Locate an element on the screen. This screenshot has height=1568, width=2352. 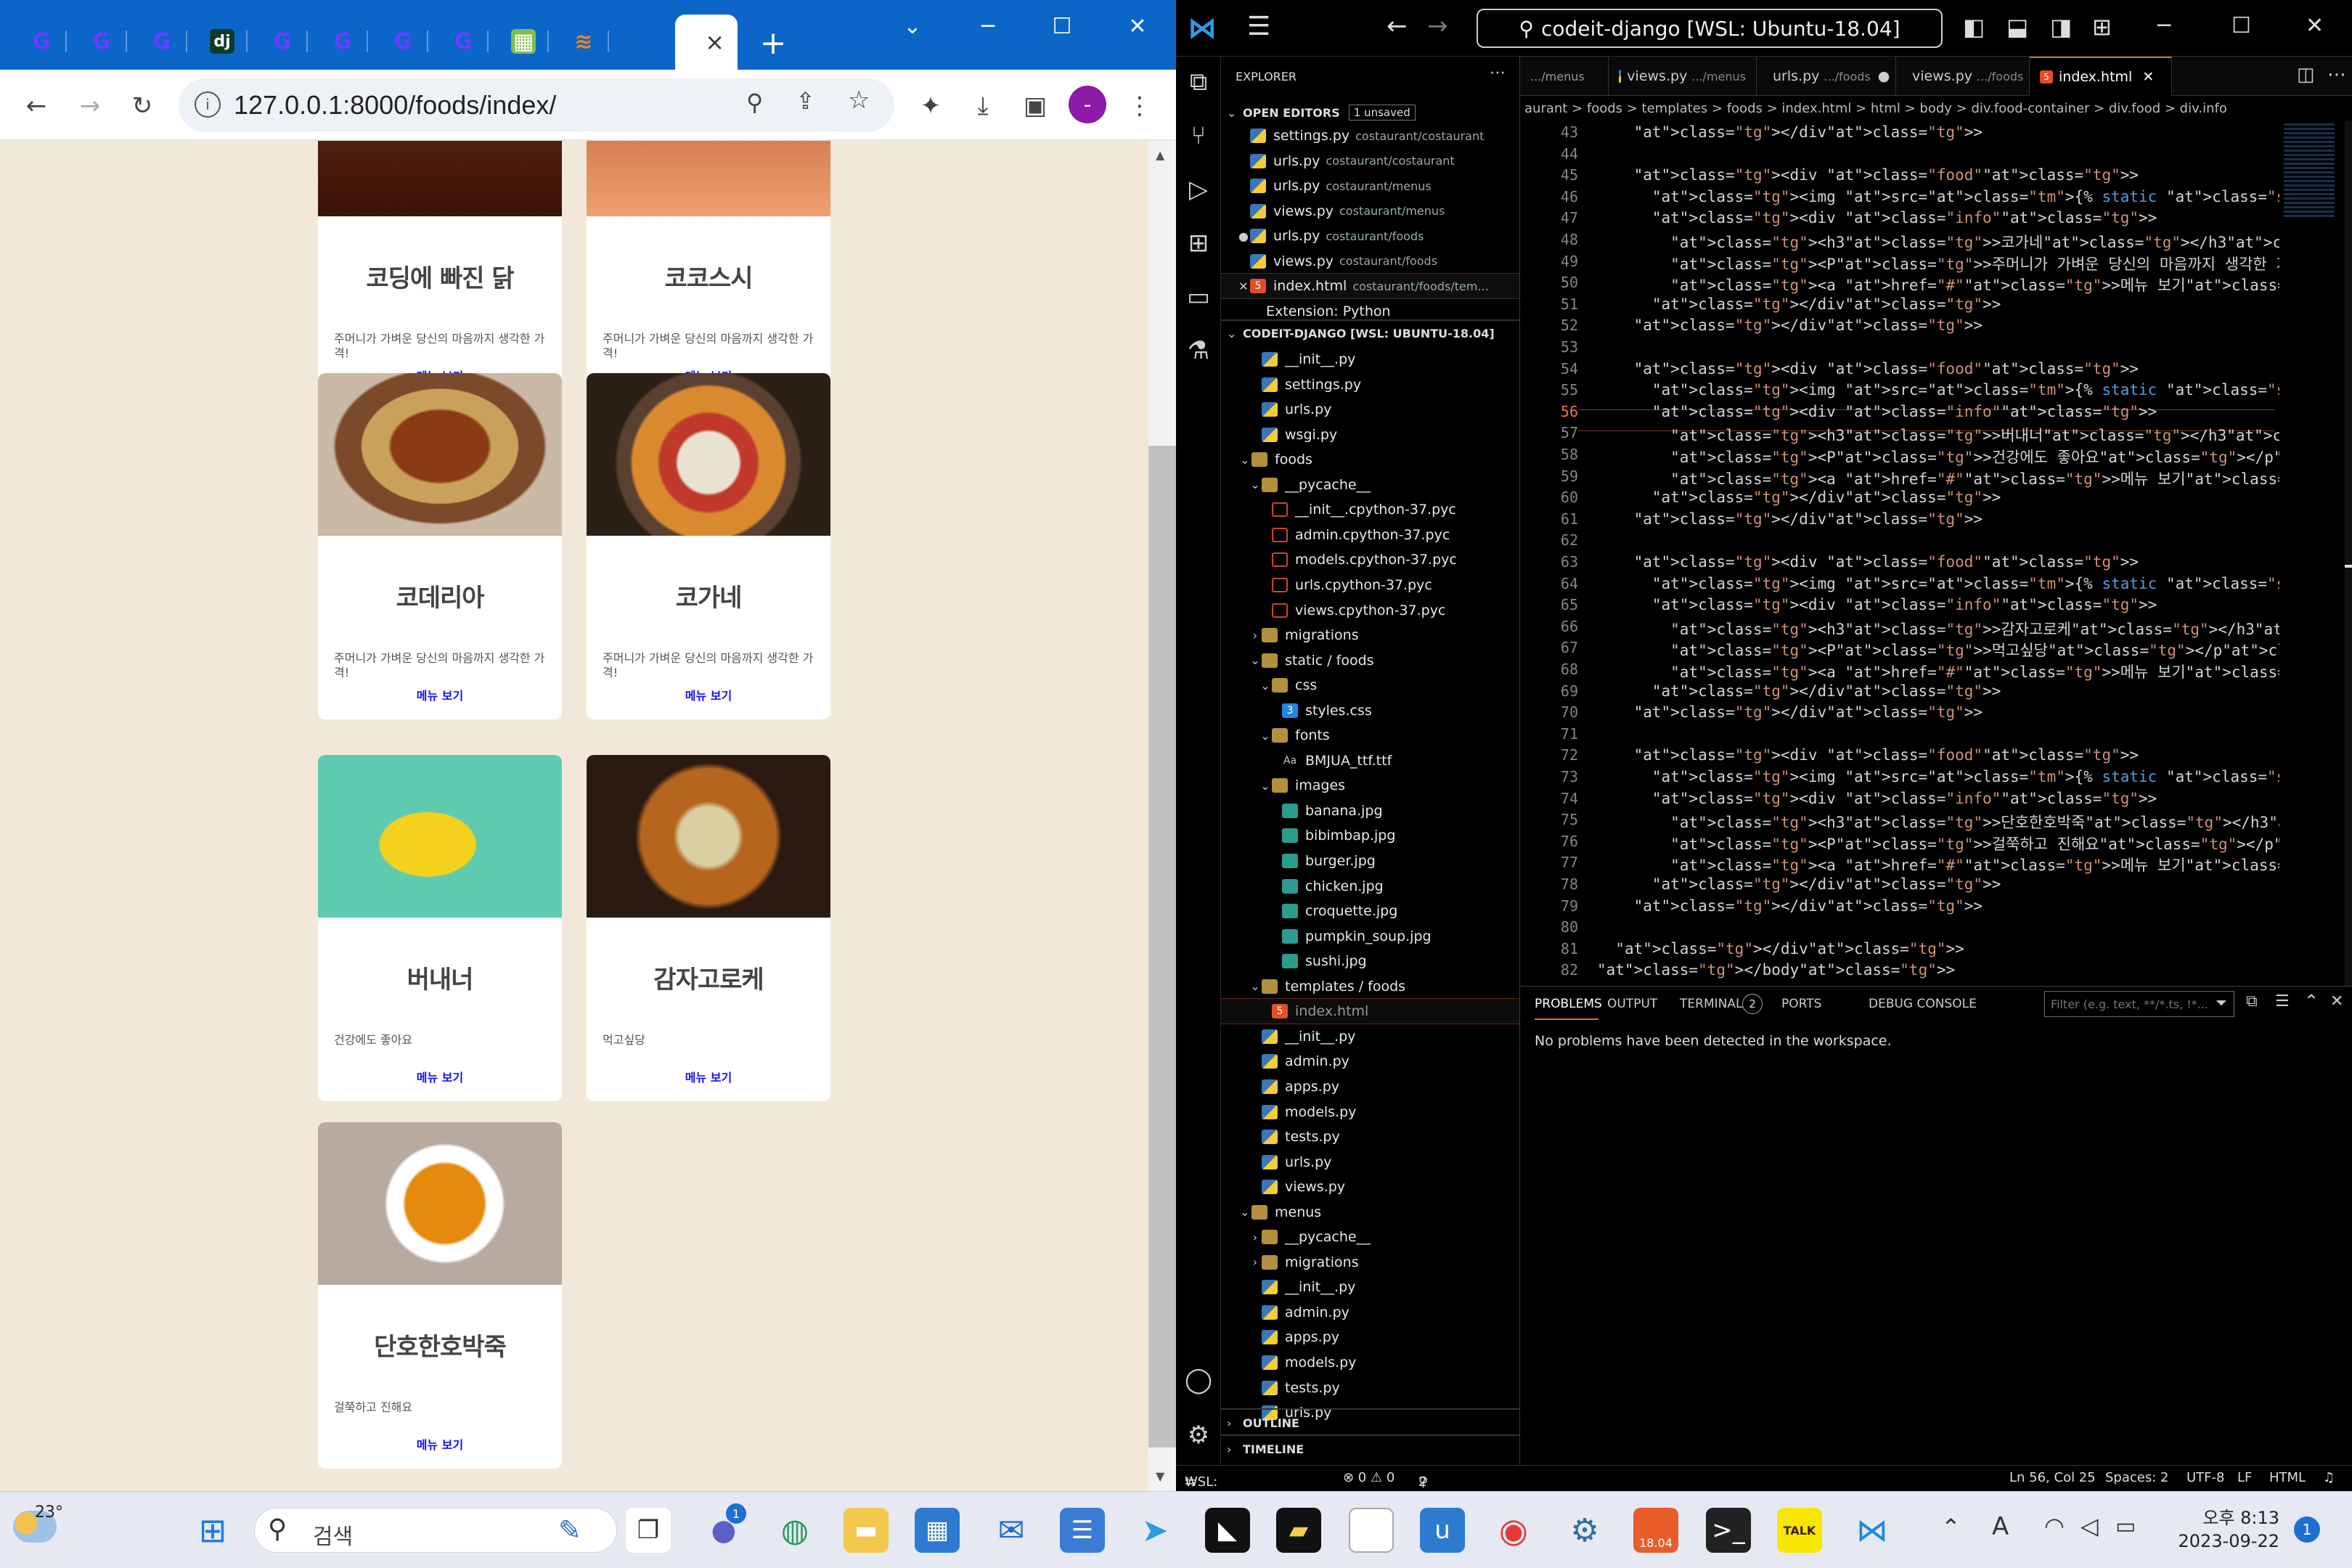
view-menu-link: 메뉴 보기 is located at coordinates (709, 694).